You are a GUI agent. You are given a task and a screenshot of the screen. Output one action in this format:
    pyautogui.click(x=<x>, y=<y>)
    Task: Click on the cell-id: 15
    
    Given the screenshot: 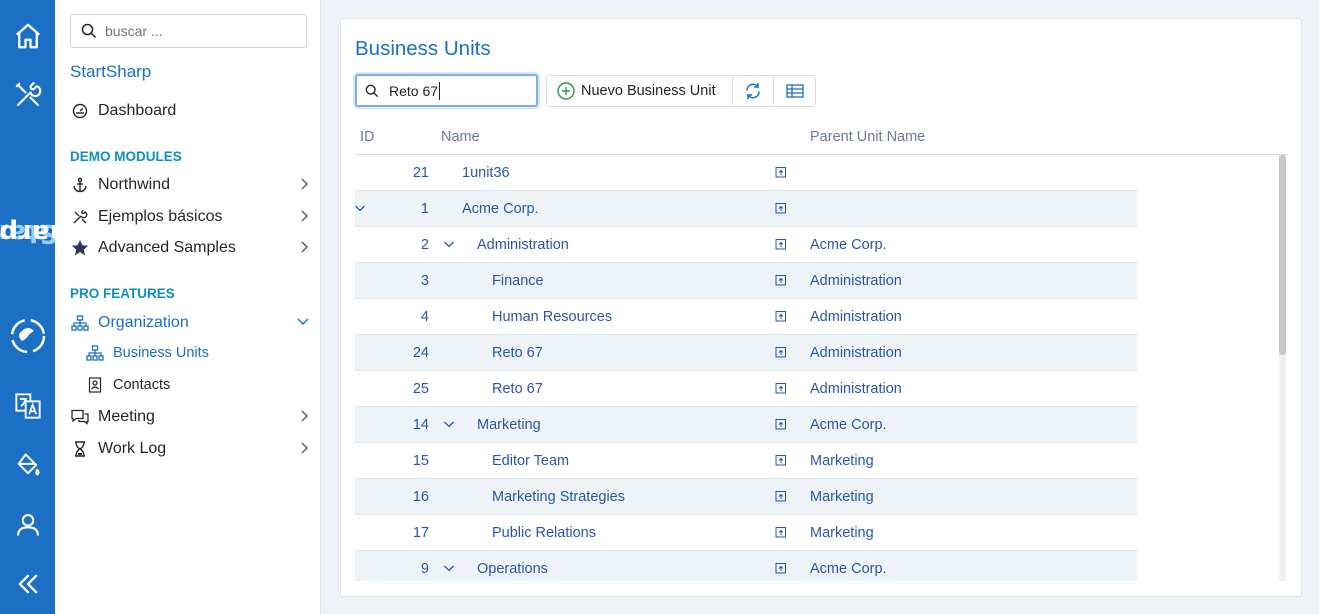 What is the action you would take?
    pyautogui.click(x=420, y=461)
    